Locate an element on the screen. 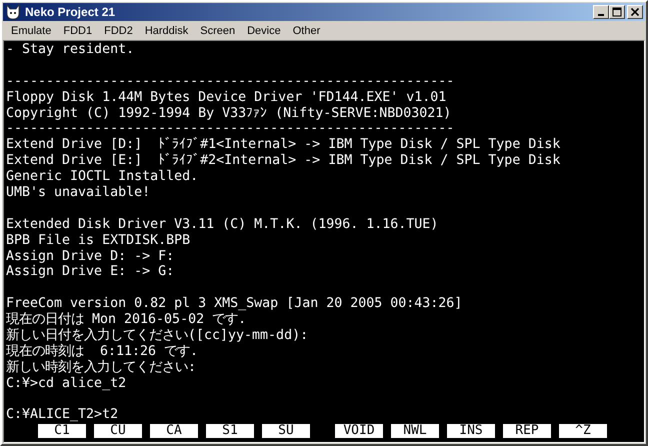 This screenshot has width=648, height=446. cat-icon is located at coordinates (13, 12).